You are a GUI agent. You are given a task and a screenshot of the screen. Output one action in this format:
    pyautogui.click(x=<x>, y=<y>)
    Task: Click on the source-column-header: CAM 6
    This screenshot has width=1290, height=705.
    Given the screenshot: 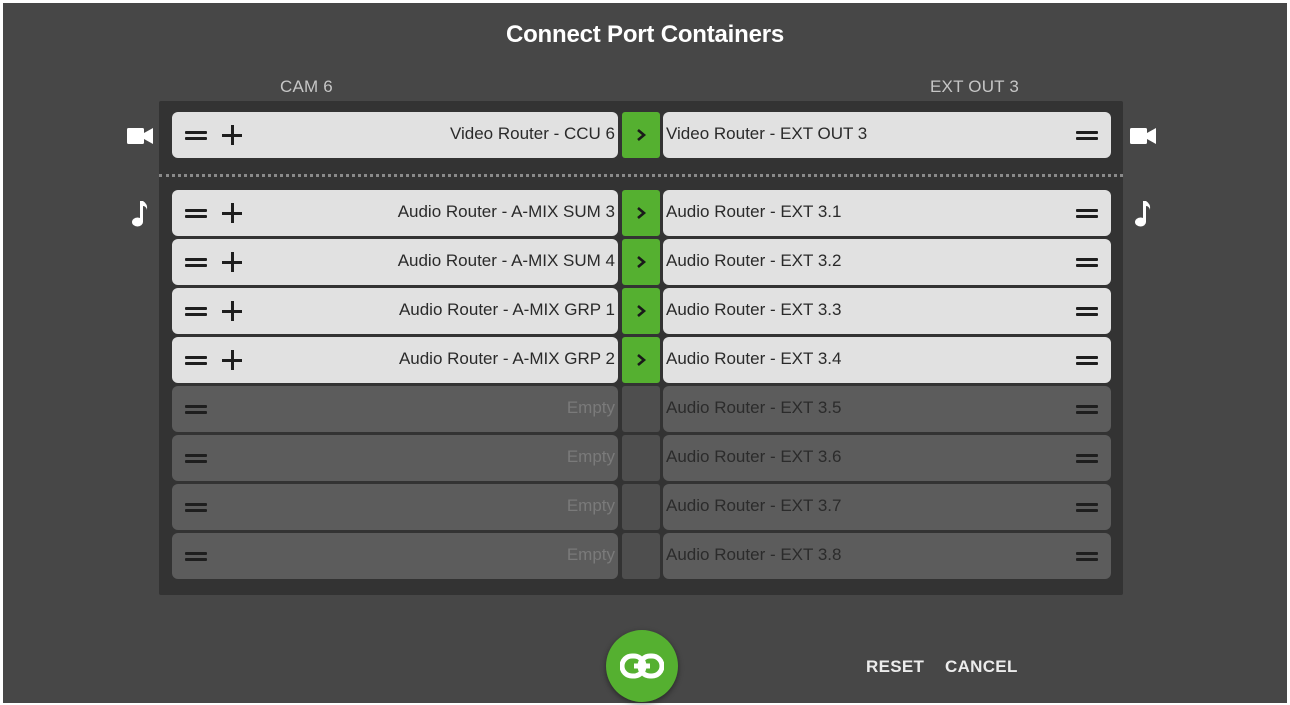 What is the action you would take?
    pyautogui.click(x=306, y=86)
    